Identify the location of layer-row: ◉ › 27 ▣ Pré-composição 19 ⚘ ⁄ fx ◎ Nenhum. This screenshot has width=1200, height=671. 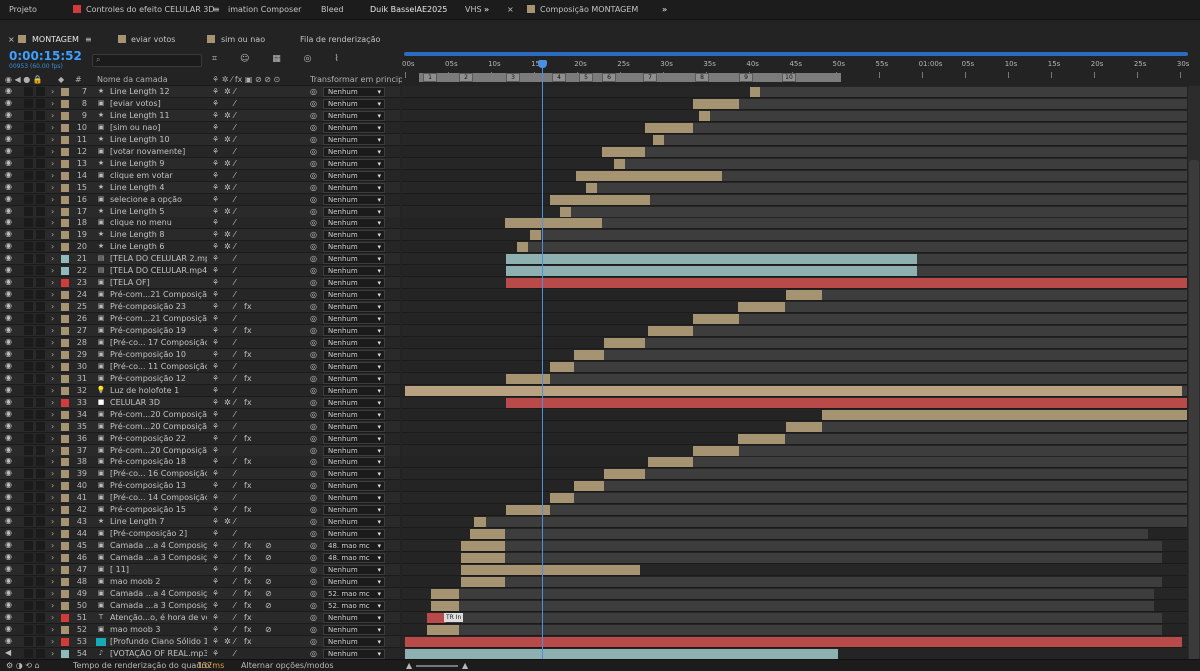
(200, 331).